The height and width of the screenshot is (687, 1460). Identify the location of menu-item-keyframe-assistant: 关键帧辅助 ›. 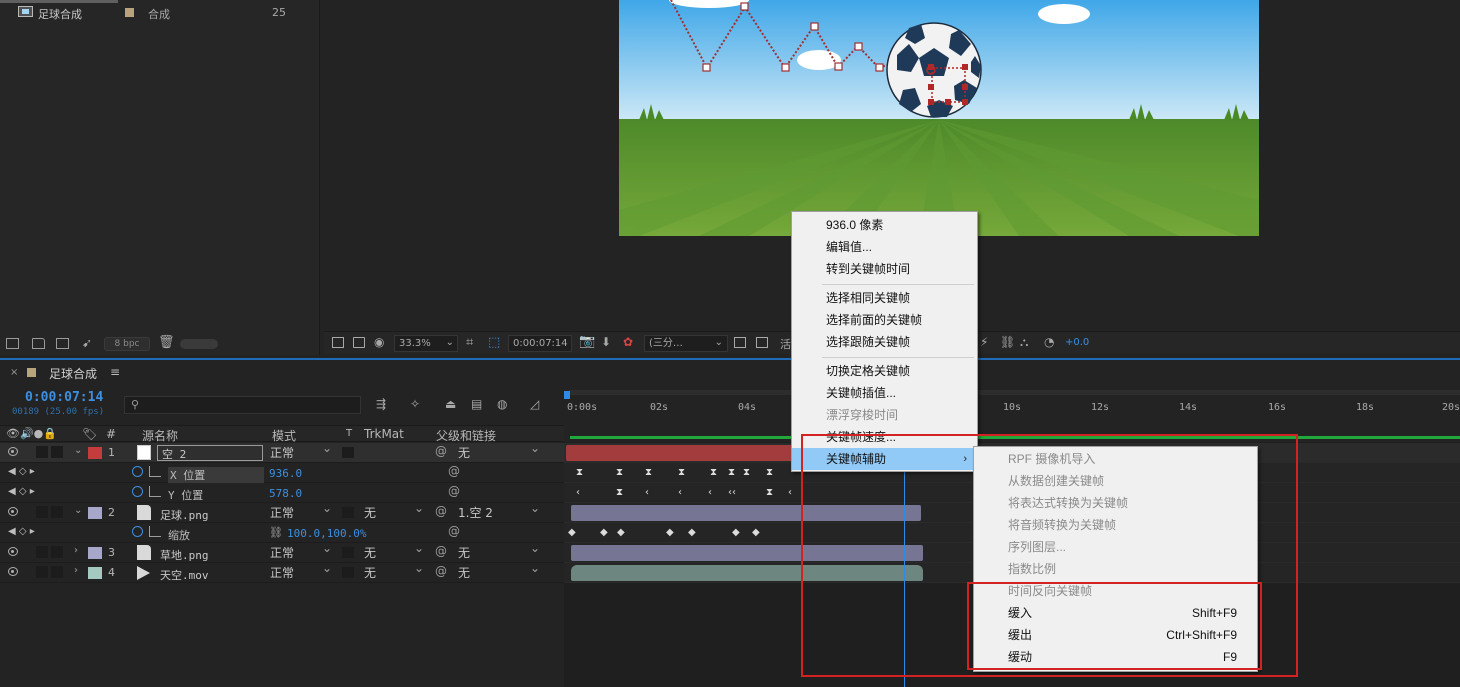
(884, 459).